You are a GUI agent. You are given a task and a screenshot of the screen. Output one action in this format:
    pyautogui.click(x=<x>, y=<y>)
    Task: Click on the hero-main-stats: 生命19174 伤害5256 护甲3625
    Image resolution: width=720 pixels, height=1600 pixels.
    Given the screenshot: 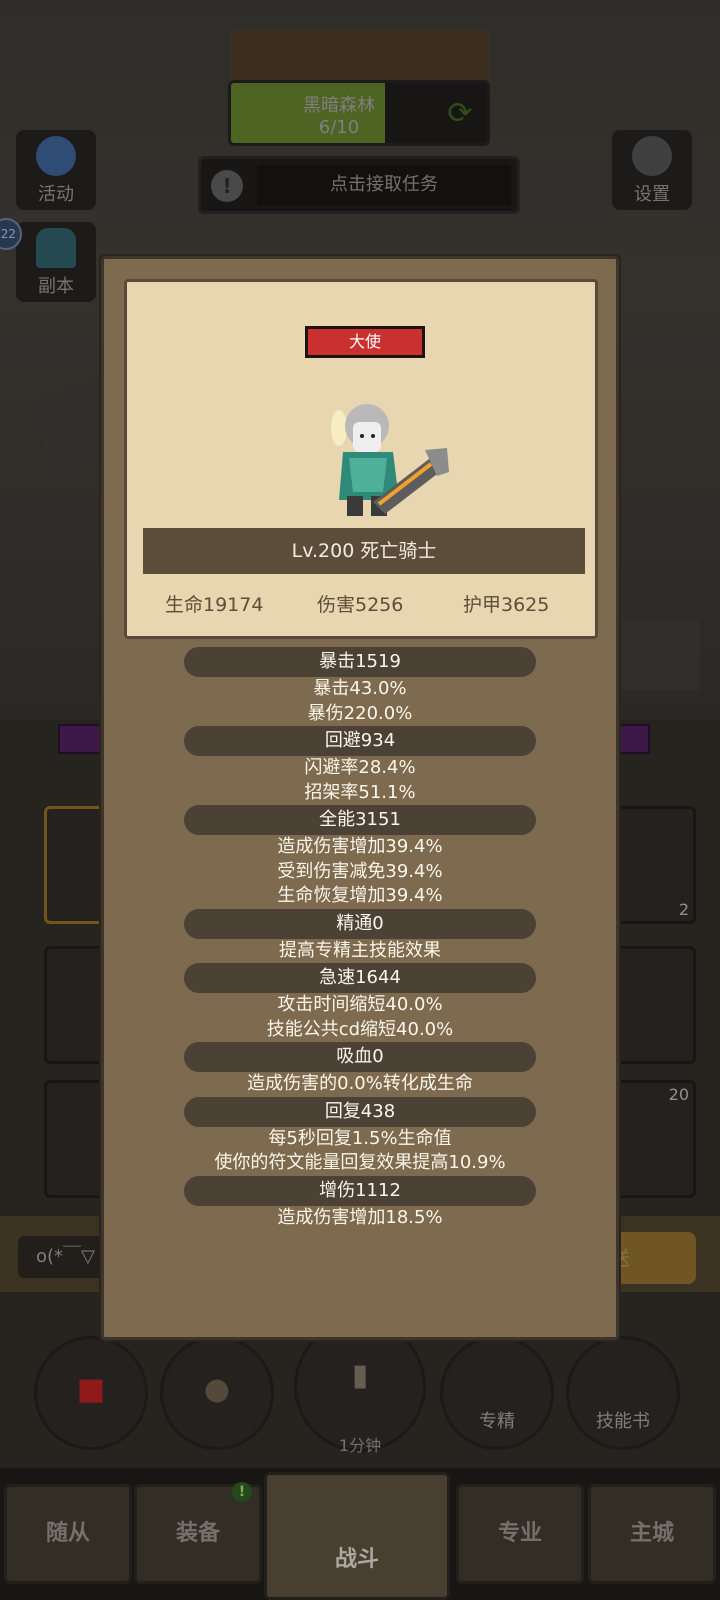 What is the action you would take?
    pyautogui.click(x=361, y=605)
    